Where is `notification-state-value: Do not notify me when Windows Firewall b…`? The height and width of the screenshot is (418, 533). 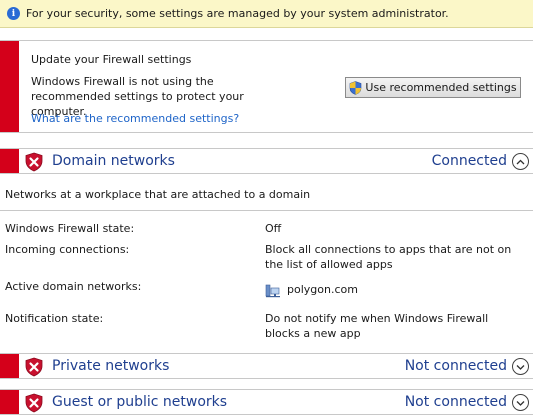 notification-state-value: Do not notify me when Windows Firewall b… is located at coordinates (377, 326).